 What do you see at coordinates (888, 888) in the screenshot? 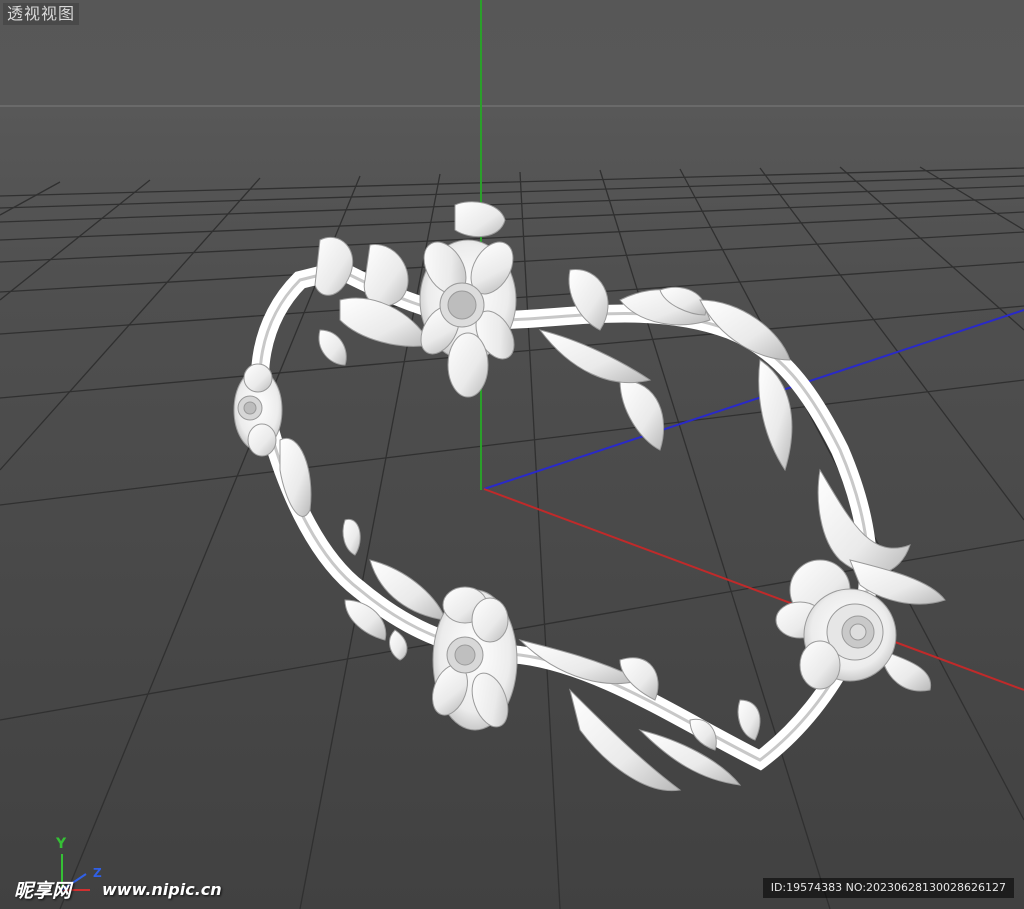
I see `image-id-badge: ID:19574383 NO:20230628130028626127` at bounding box center [888, 888].